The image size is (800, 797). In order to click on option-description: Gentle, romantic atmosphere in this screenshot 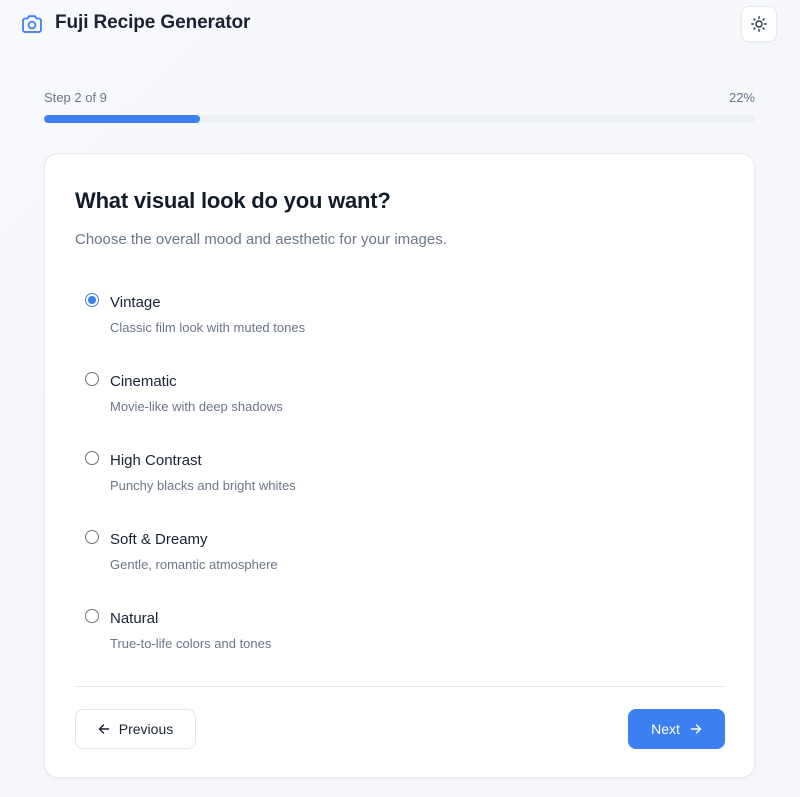, I will do `click(194, 564)`.